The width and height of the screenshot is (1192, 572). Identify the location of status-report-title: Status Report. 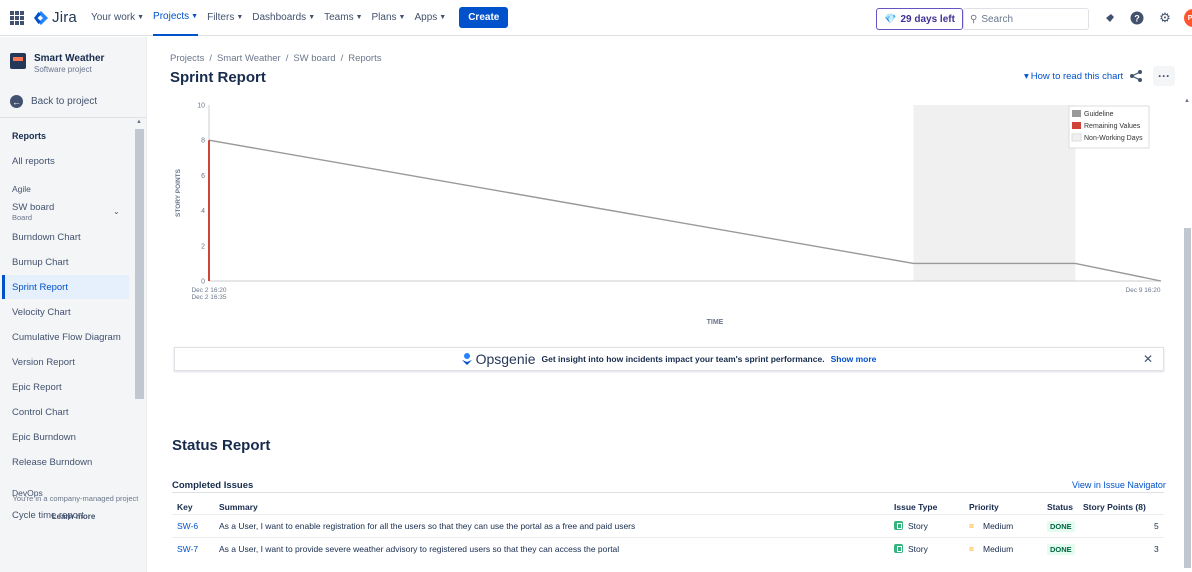
(221, 445).